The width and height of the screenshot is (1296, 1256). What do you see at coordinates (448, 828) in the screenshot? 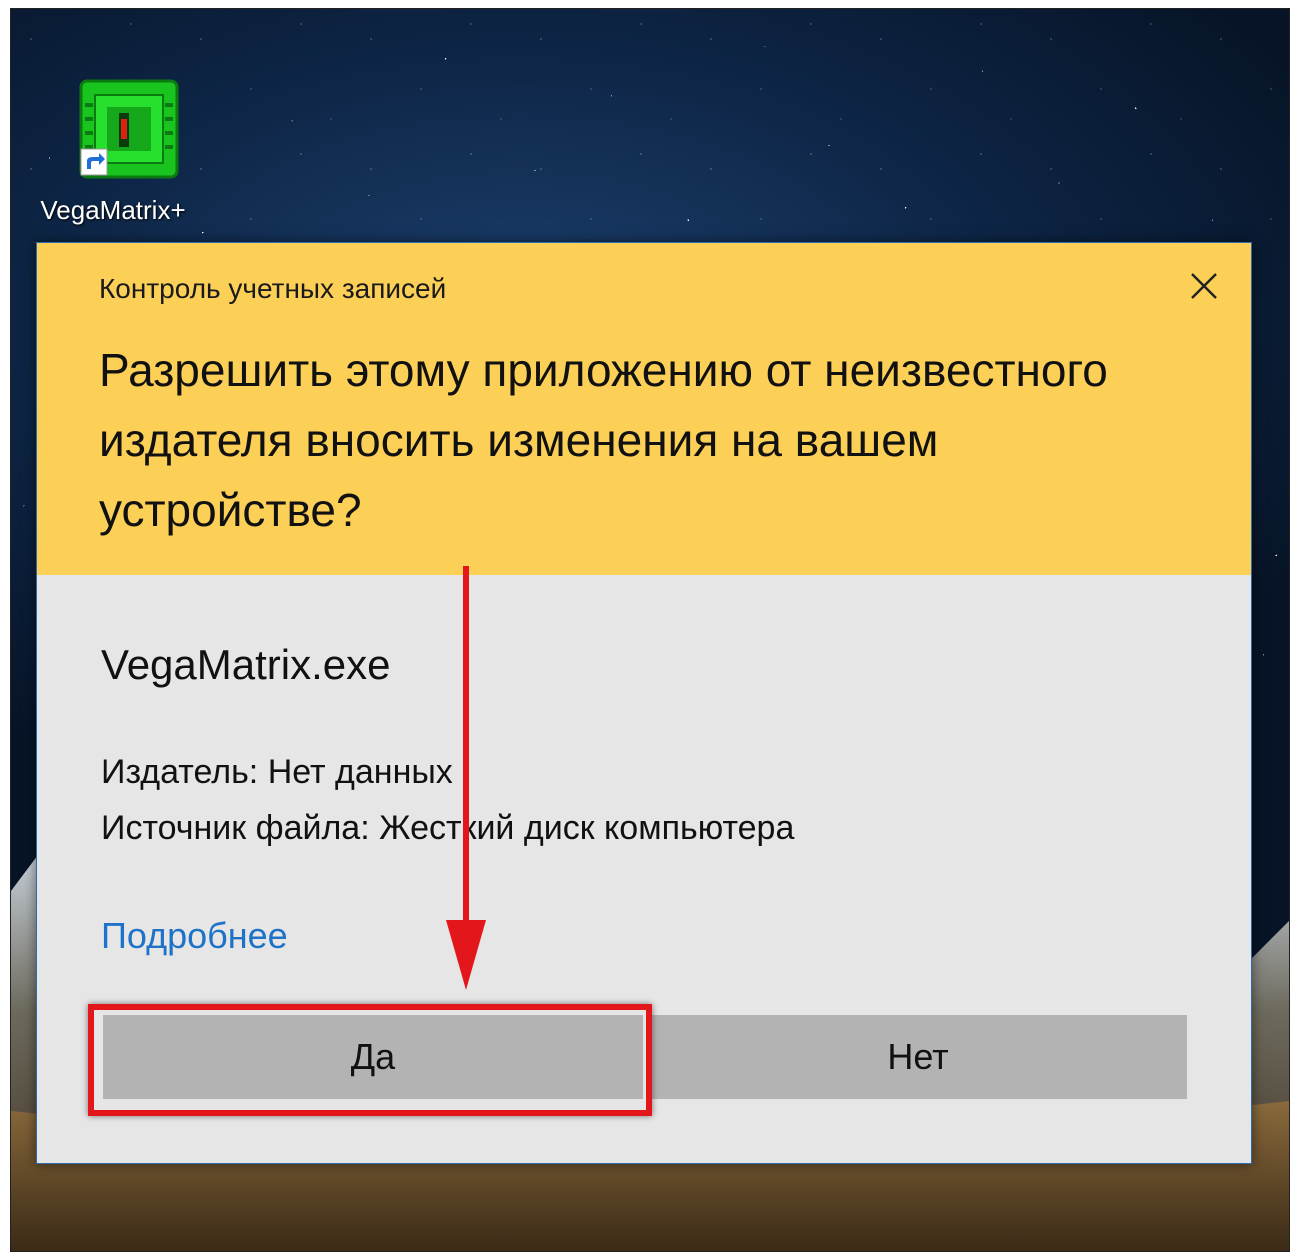
I see `file-source-info: Источник файла: Жесткий диск компьютера` at bounding box center [448, 828].